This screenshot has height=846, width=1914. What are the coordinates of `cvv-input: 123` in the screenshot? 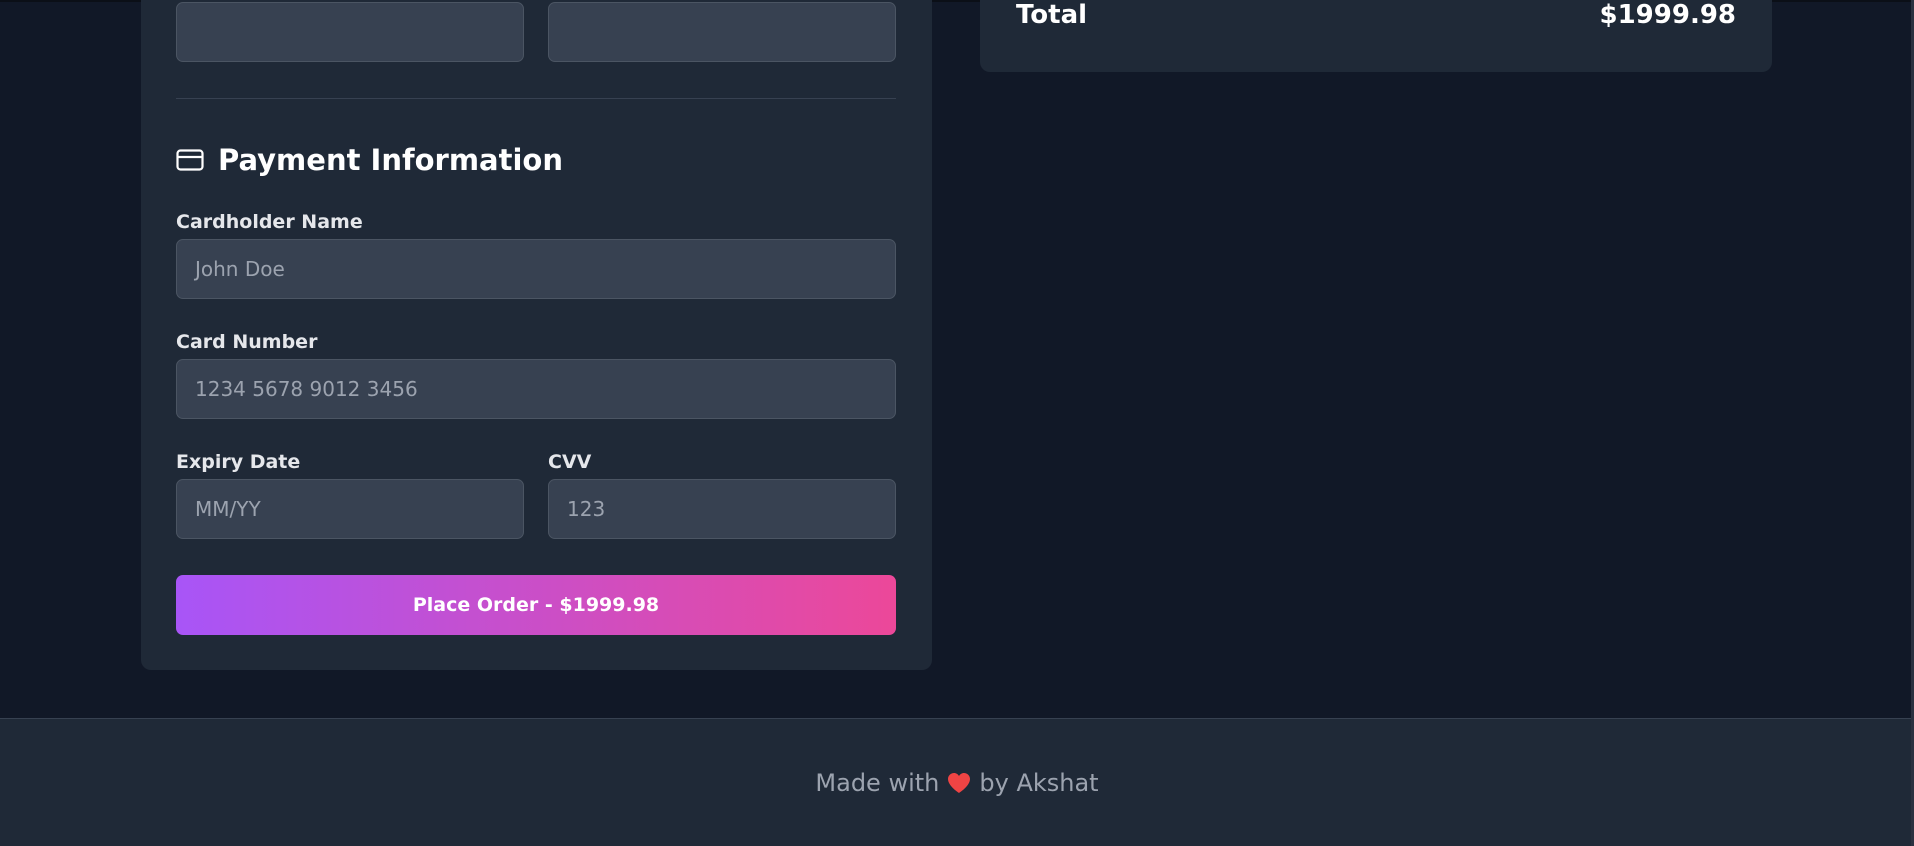 It's located at (722, 509).